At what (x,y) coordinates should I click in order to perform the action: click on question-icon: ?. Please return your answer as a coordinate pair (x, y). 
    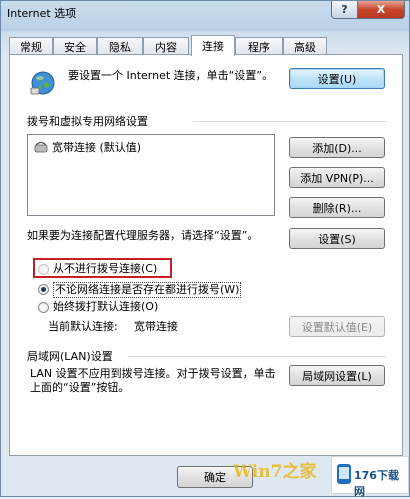
    Looking at the image, I should click on (344, 9).